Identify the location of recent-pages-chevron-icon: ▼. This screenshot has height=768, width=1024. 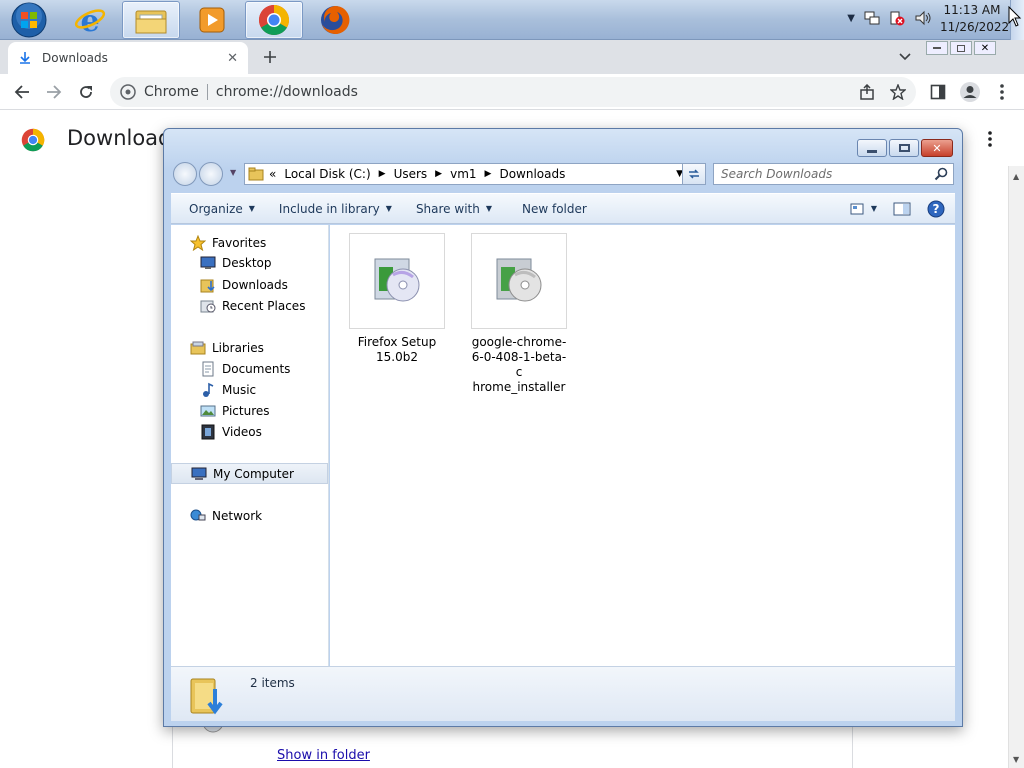
(233, 172).